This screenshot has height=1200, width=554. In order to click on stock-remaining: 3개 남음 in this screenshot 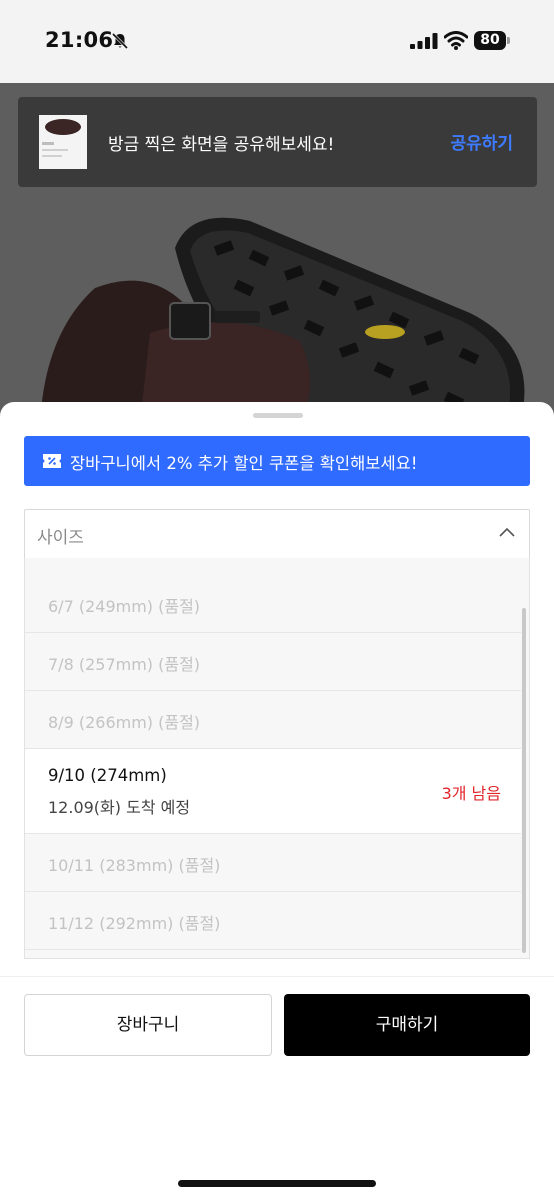, I will do `click(471, 793)`.